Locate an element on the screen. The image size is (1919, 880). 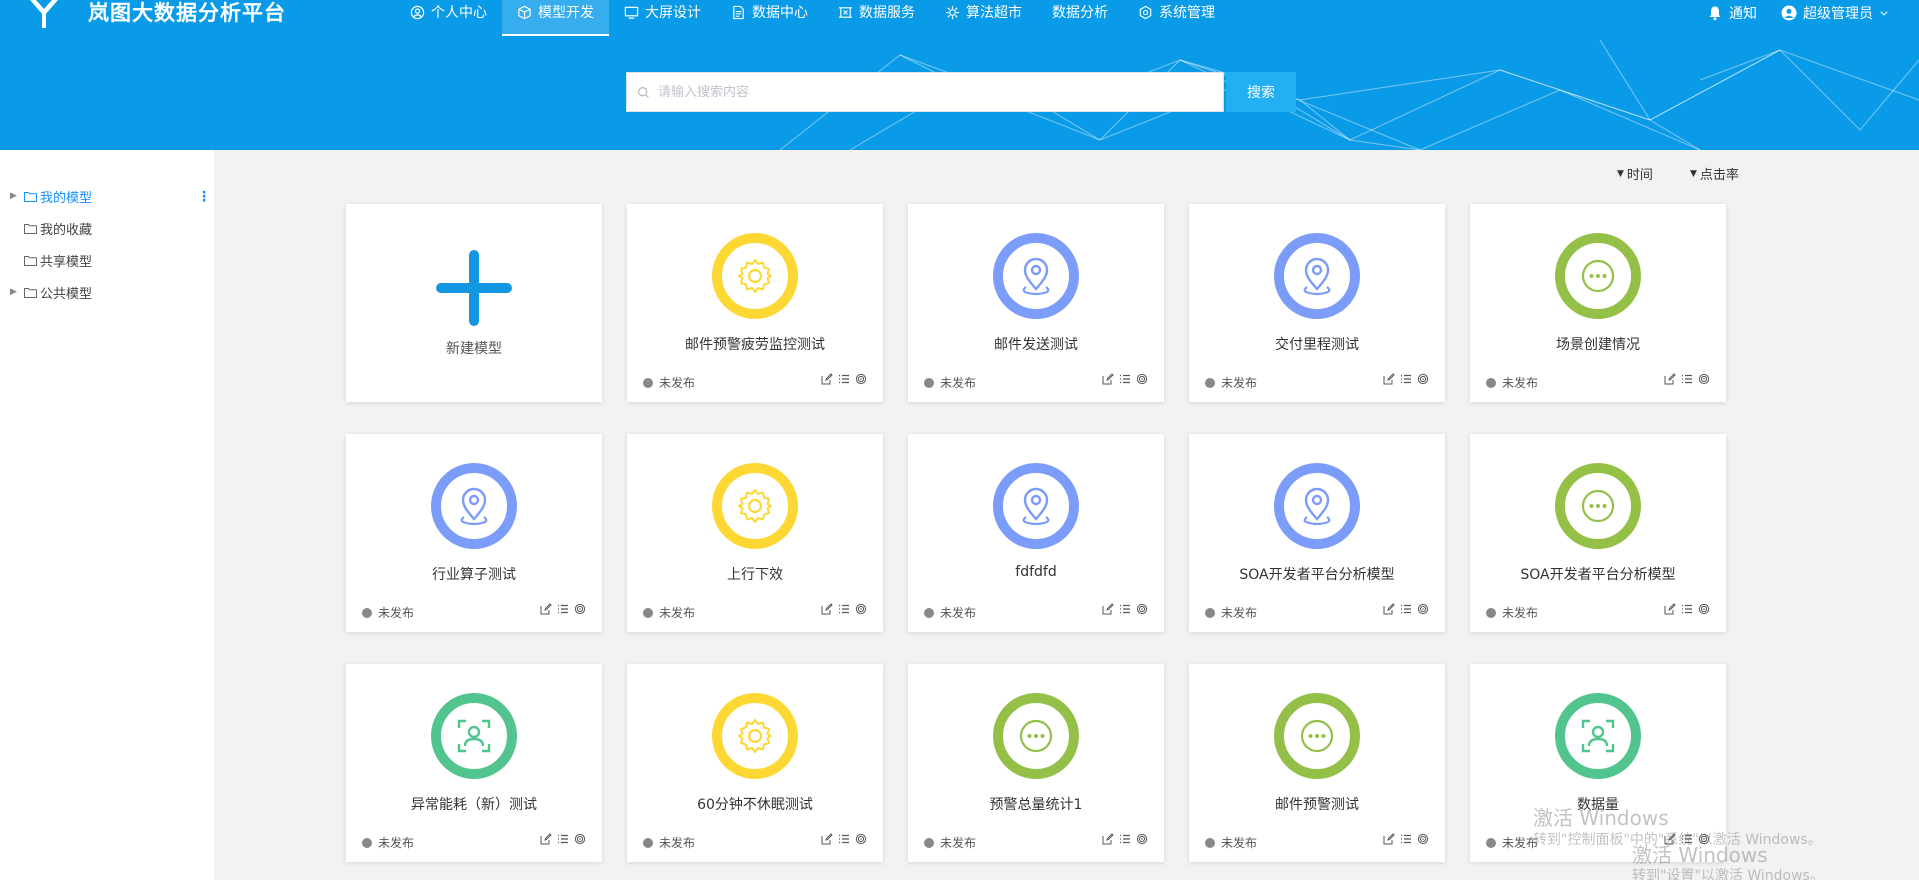
tree-item-my-models: ▶ 我的模型 is located at coordinates (110, 196).